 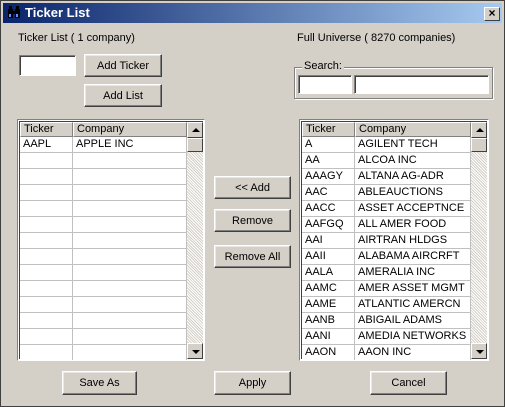 What do you see at coordinates (413, 321) in the screenshot?
I see `company-cell: ABIGAIL ADAMS` at bounding box center [413, 321].